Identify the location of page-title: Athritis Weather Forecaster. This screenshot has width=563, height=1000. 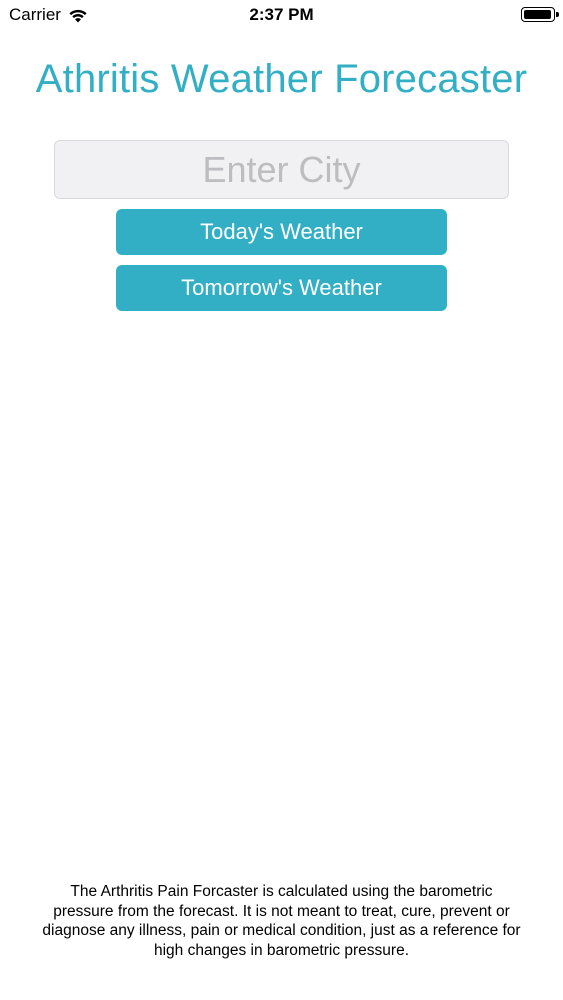
(281, 79).